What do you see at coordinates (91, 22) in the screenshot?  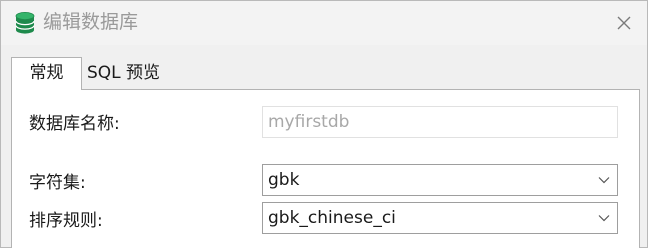 I see `window-title: 编辑数据库` at bounding box center [91, 22].